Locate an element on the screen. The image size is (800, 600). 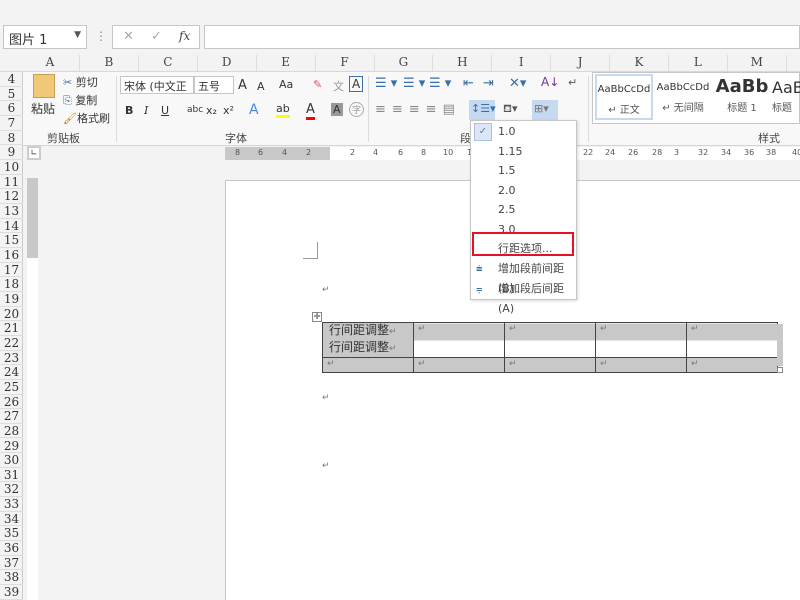
row-header: 36 is located at coordinates (11, 548).